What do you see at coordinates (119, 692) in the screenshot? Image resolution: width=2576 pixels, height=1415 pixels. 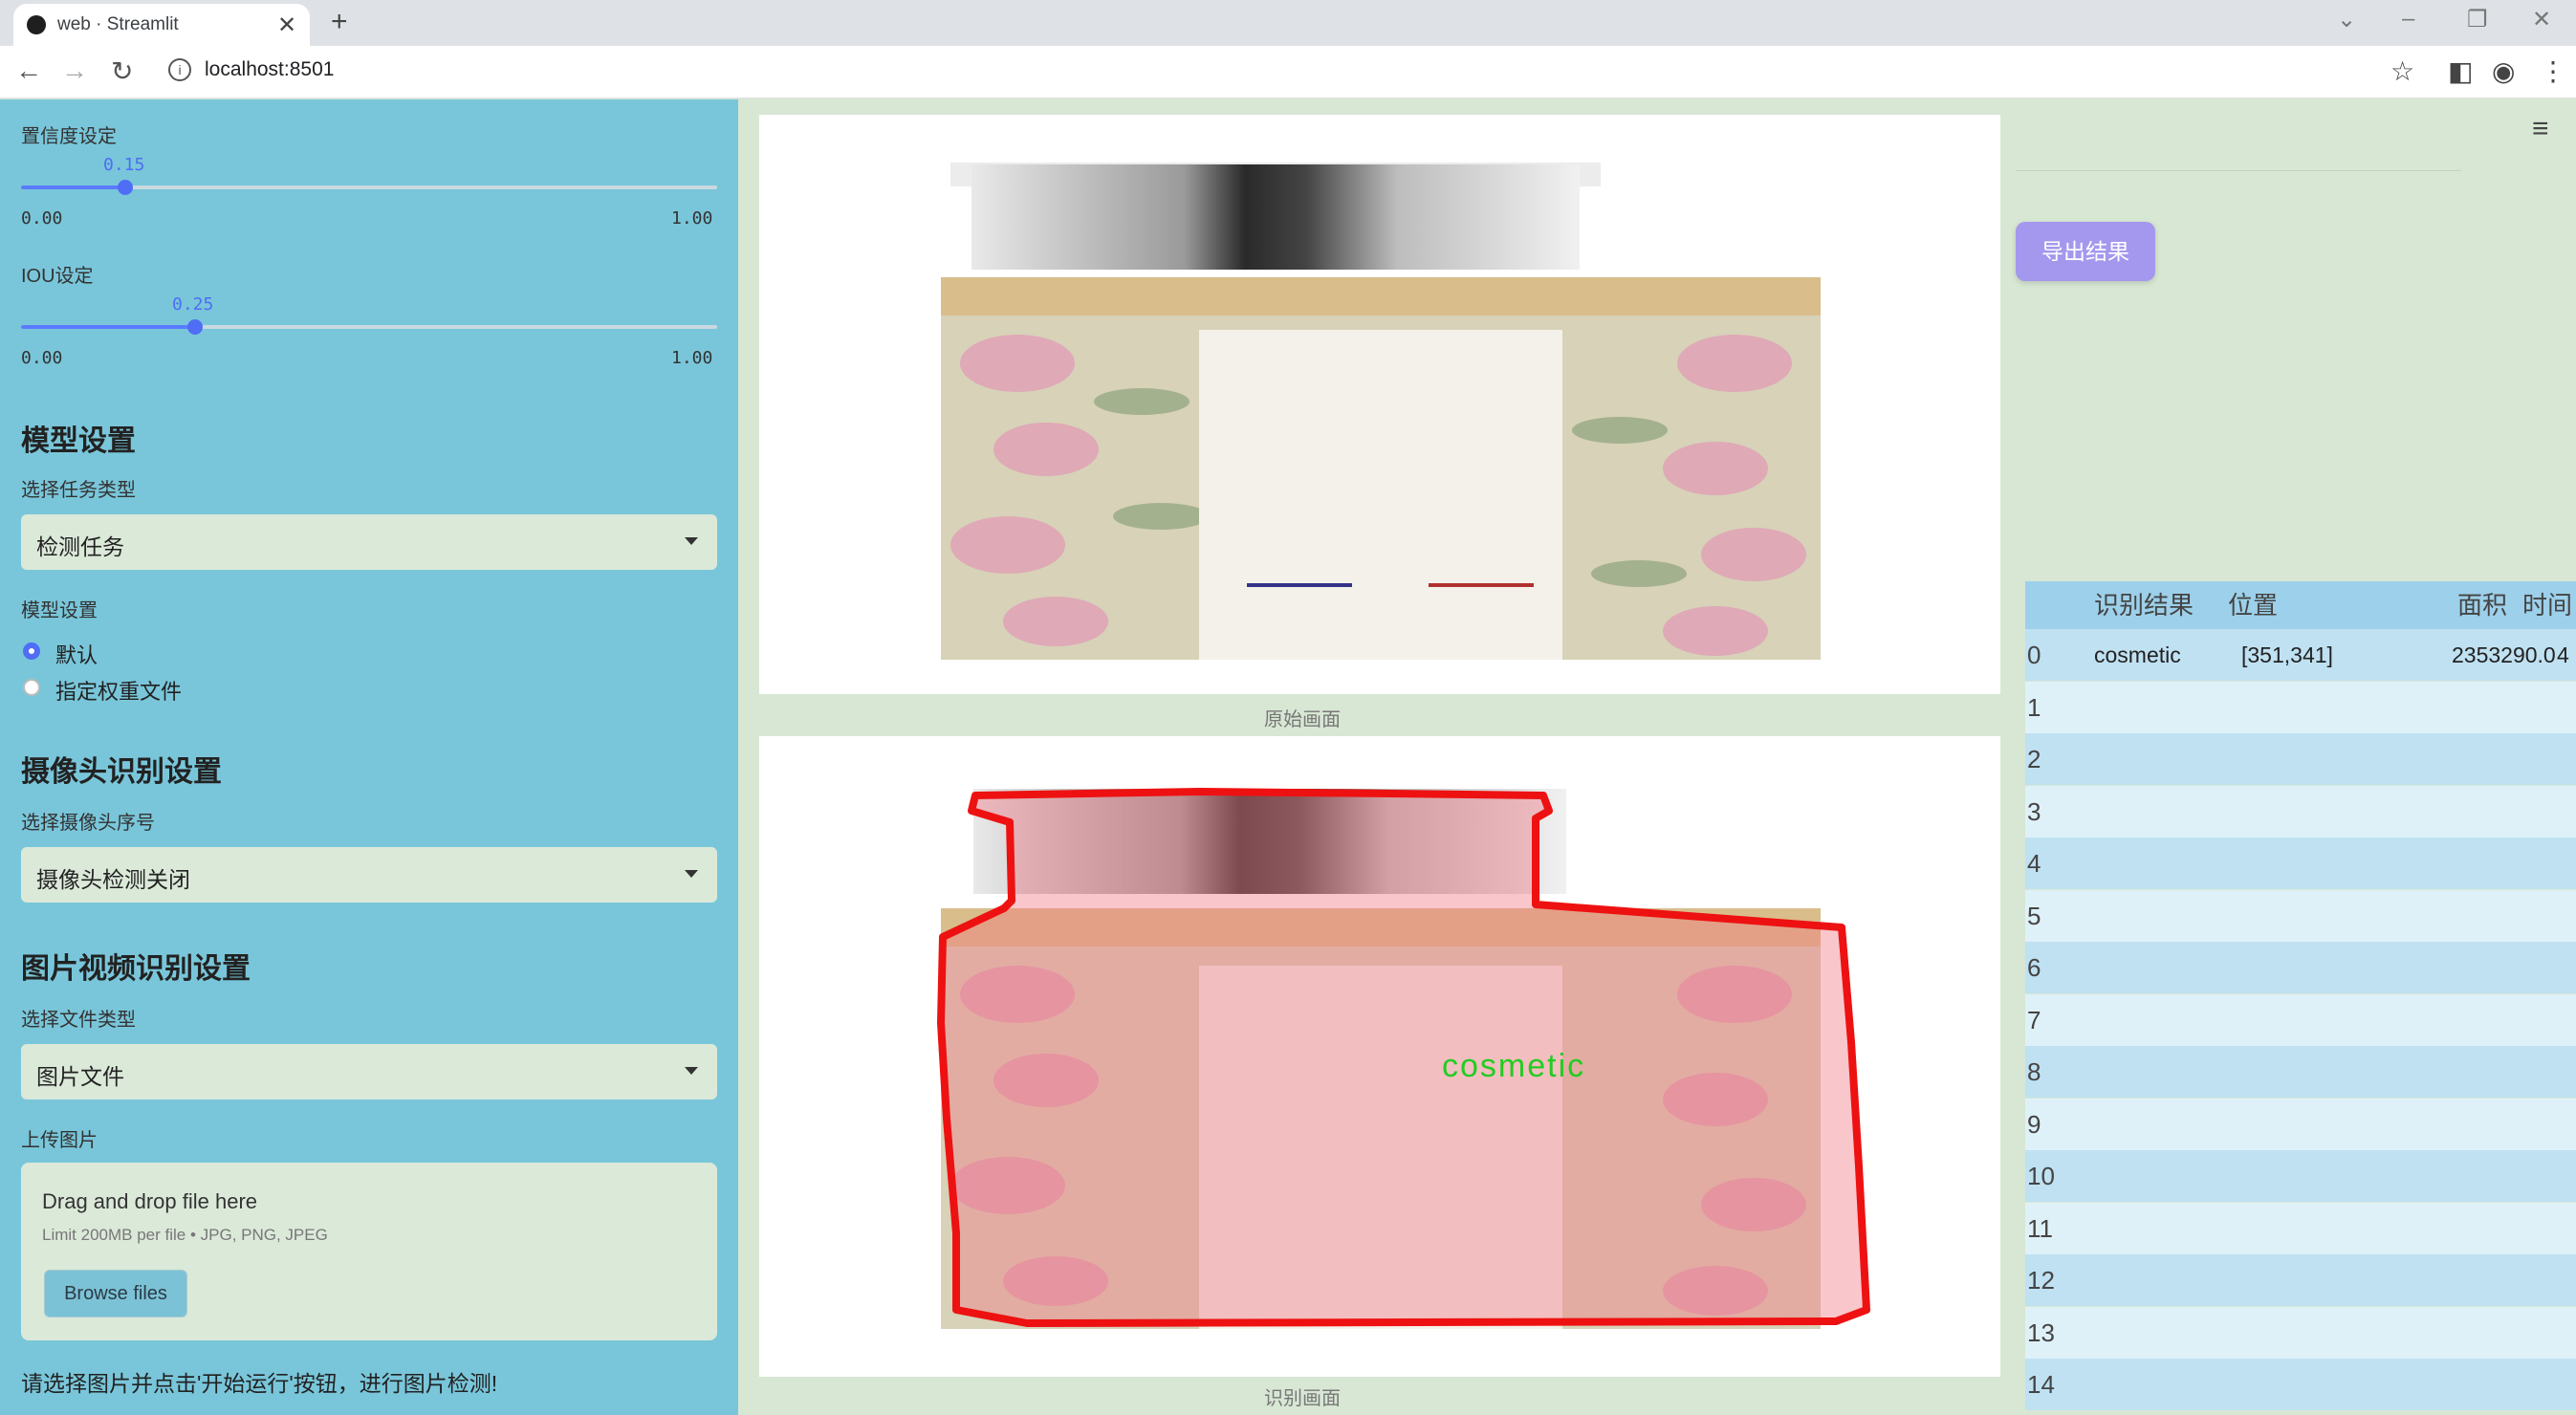 I see `radio-custom-weights-label: 指定权重文件` at bounding box center [119, 692].